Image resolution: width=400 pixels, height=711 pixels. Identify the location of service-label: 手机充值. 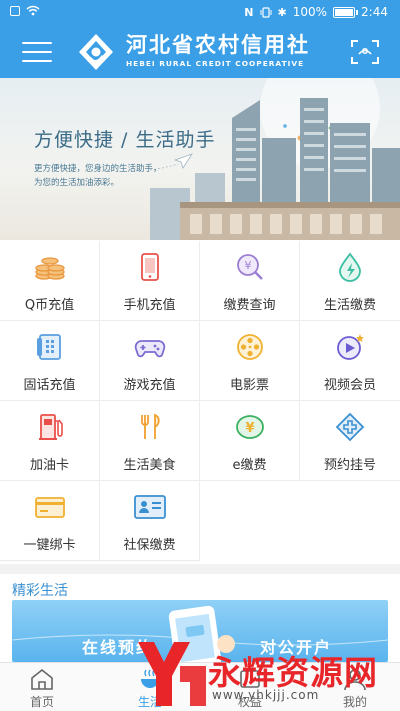
(149, 305).